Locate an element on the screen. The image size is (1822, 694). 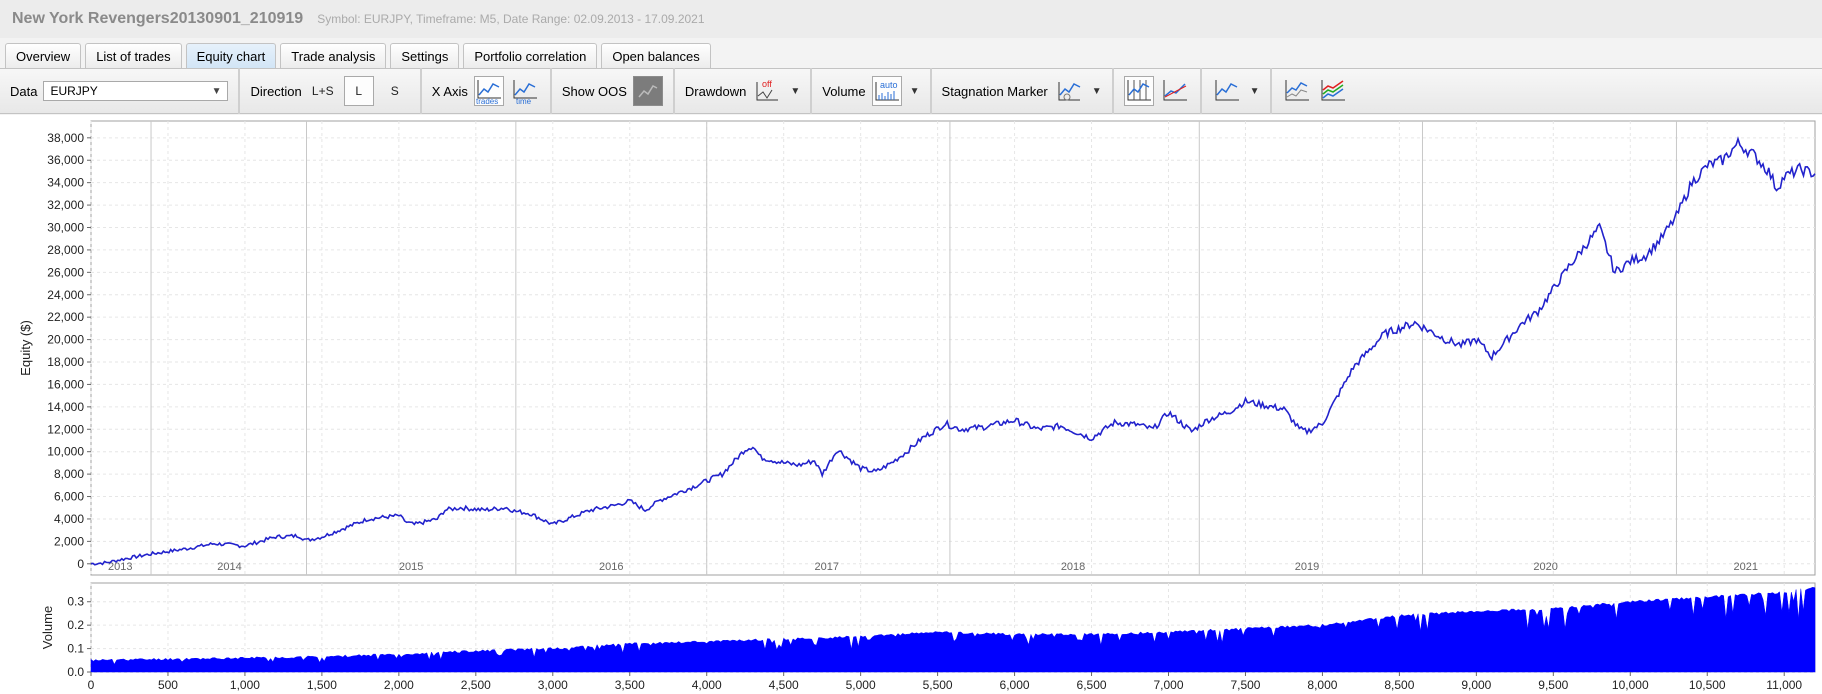
data-group: Data EURJPY ▼ is located at coordinates (120, 91).